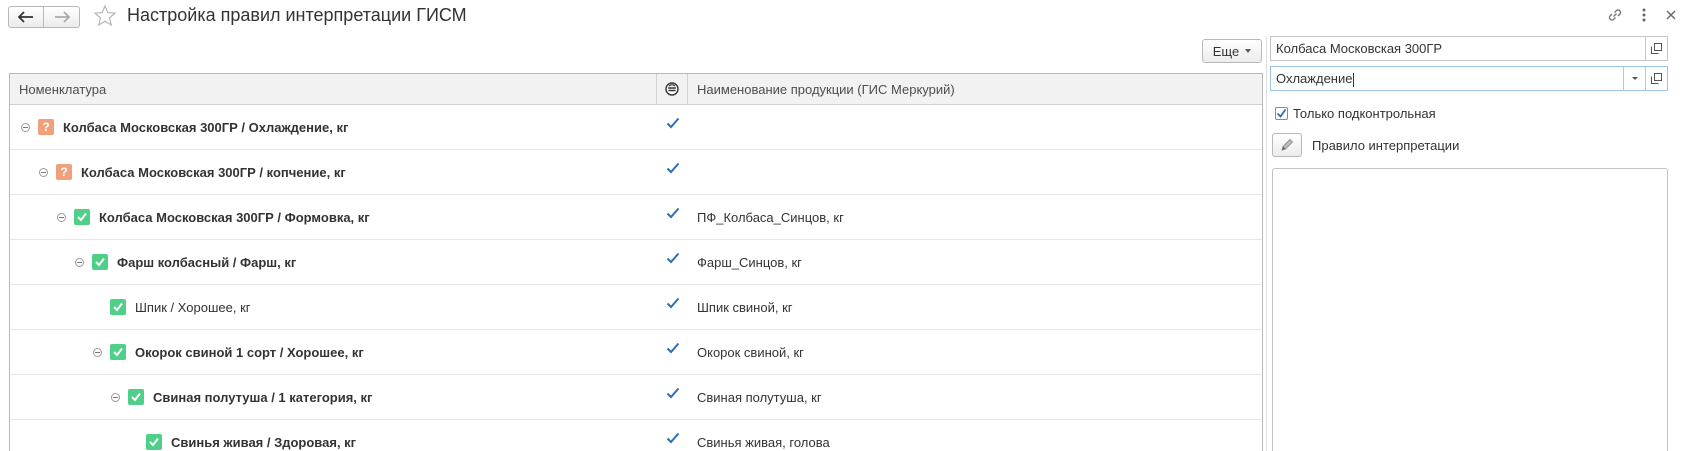 The image size is (1684, 451). I want to click on cell-nomenclature: Колбаса Московская 300ГР / Формовка, кг, so click(333, 217).